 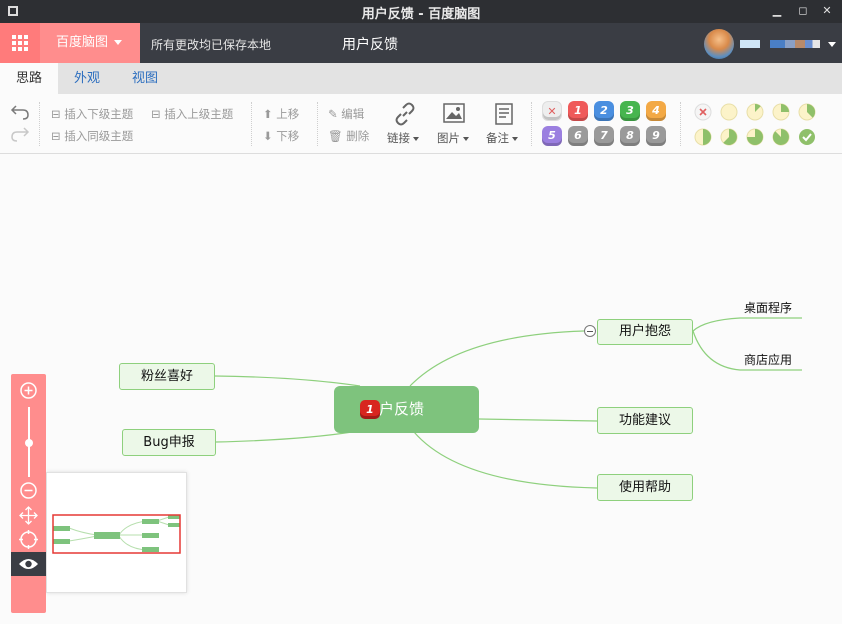 I want to click on tab-idea: 思路, so click(x=29, y=78).